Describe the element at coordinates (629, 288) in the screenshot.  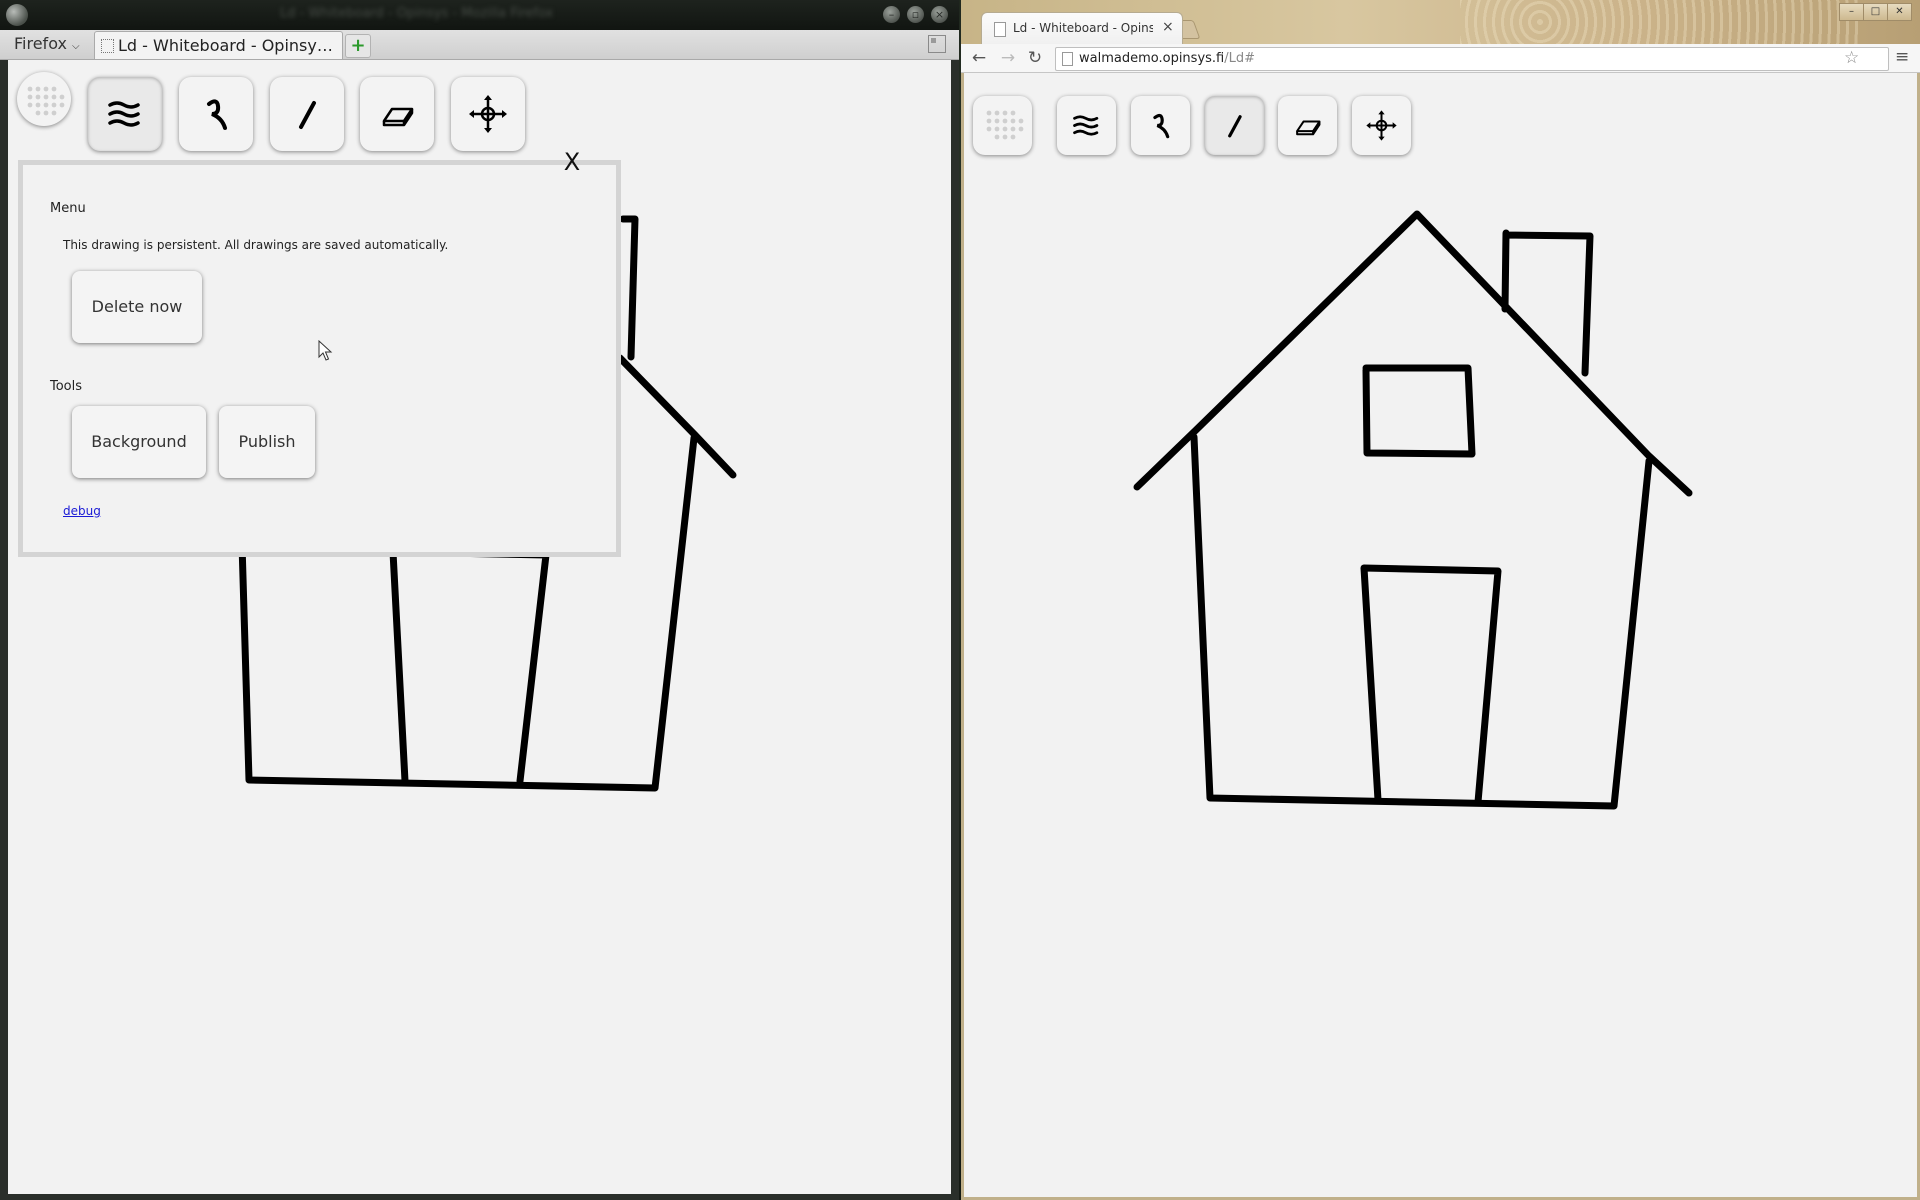
I see `chimney-stroke` at that location.